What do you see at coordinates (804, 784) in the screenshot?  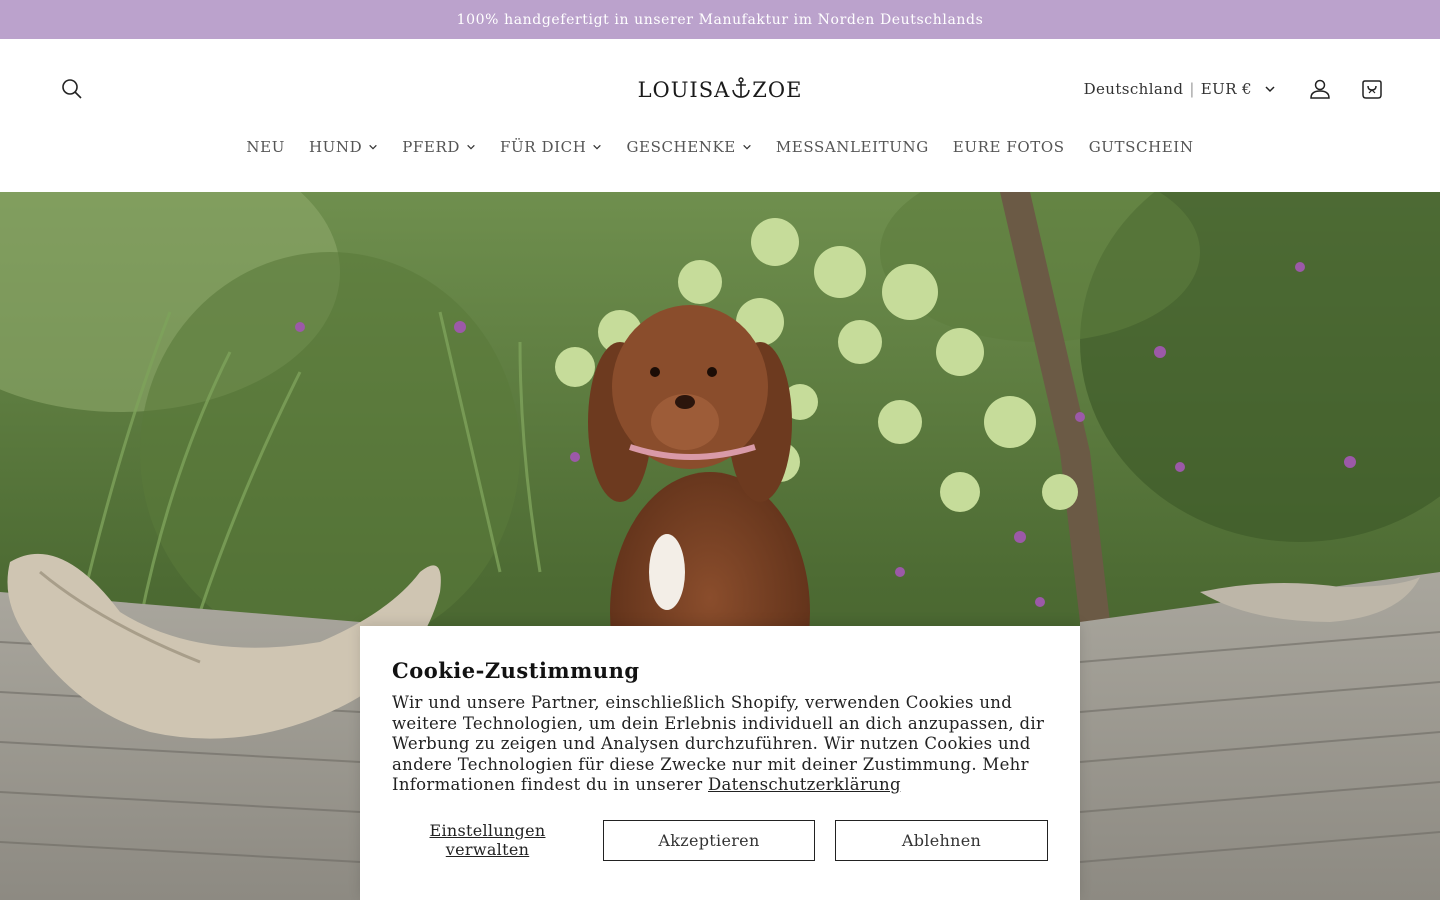 I see `privacy-policy-link: Datenschutzerklärung` at bounding box center [804, 784].